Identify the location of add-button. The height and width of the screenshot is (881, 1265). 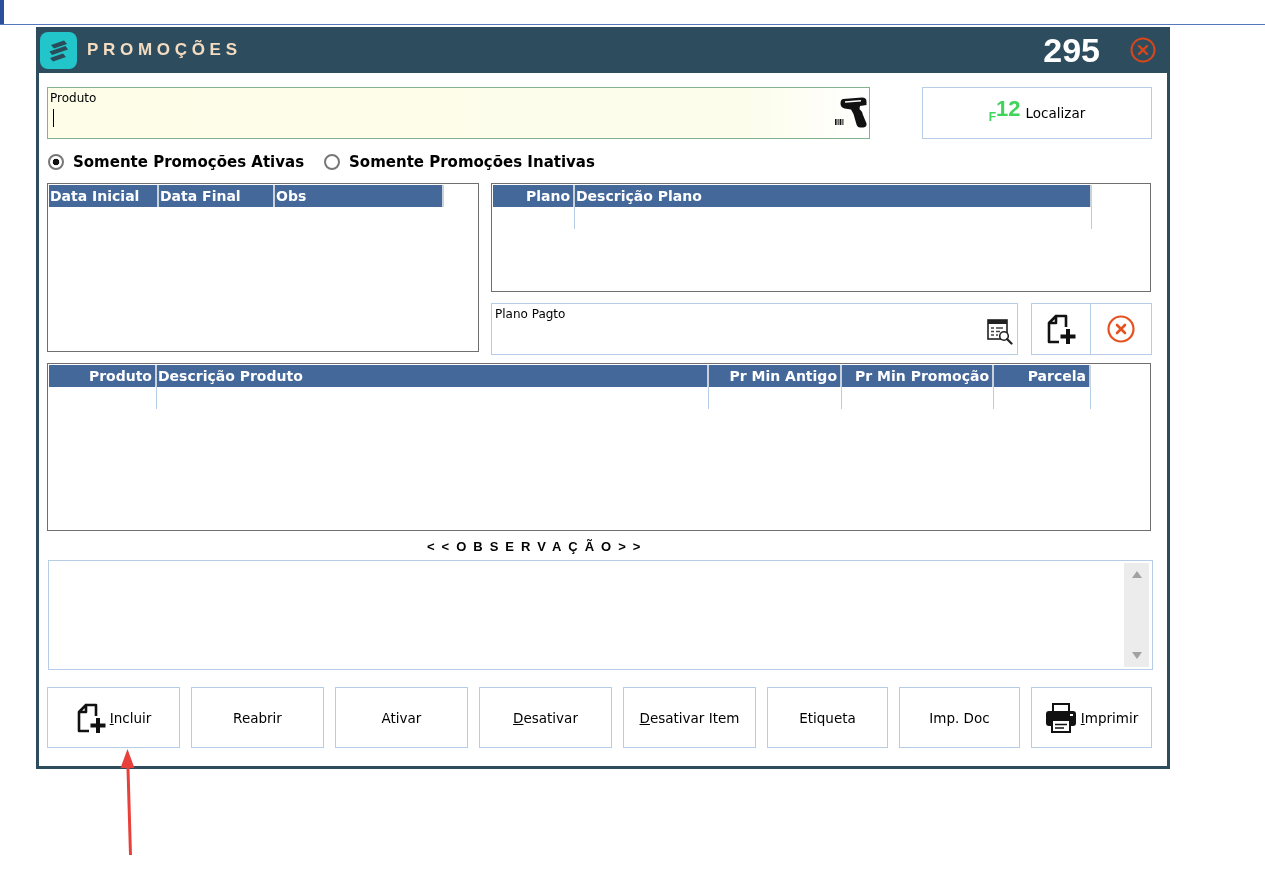
(1061, 329).